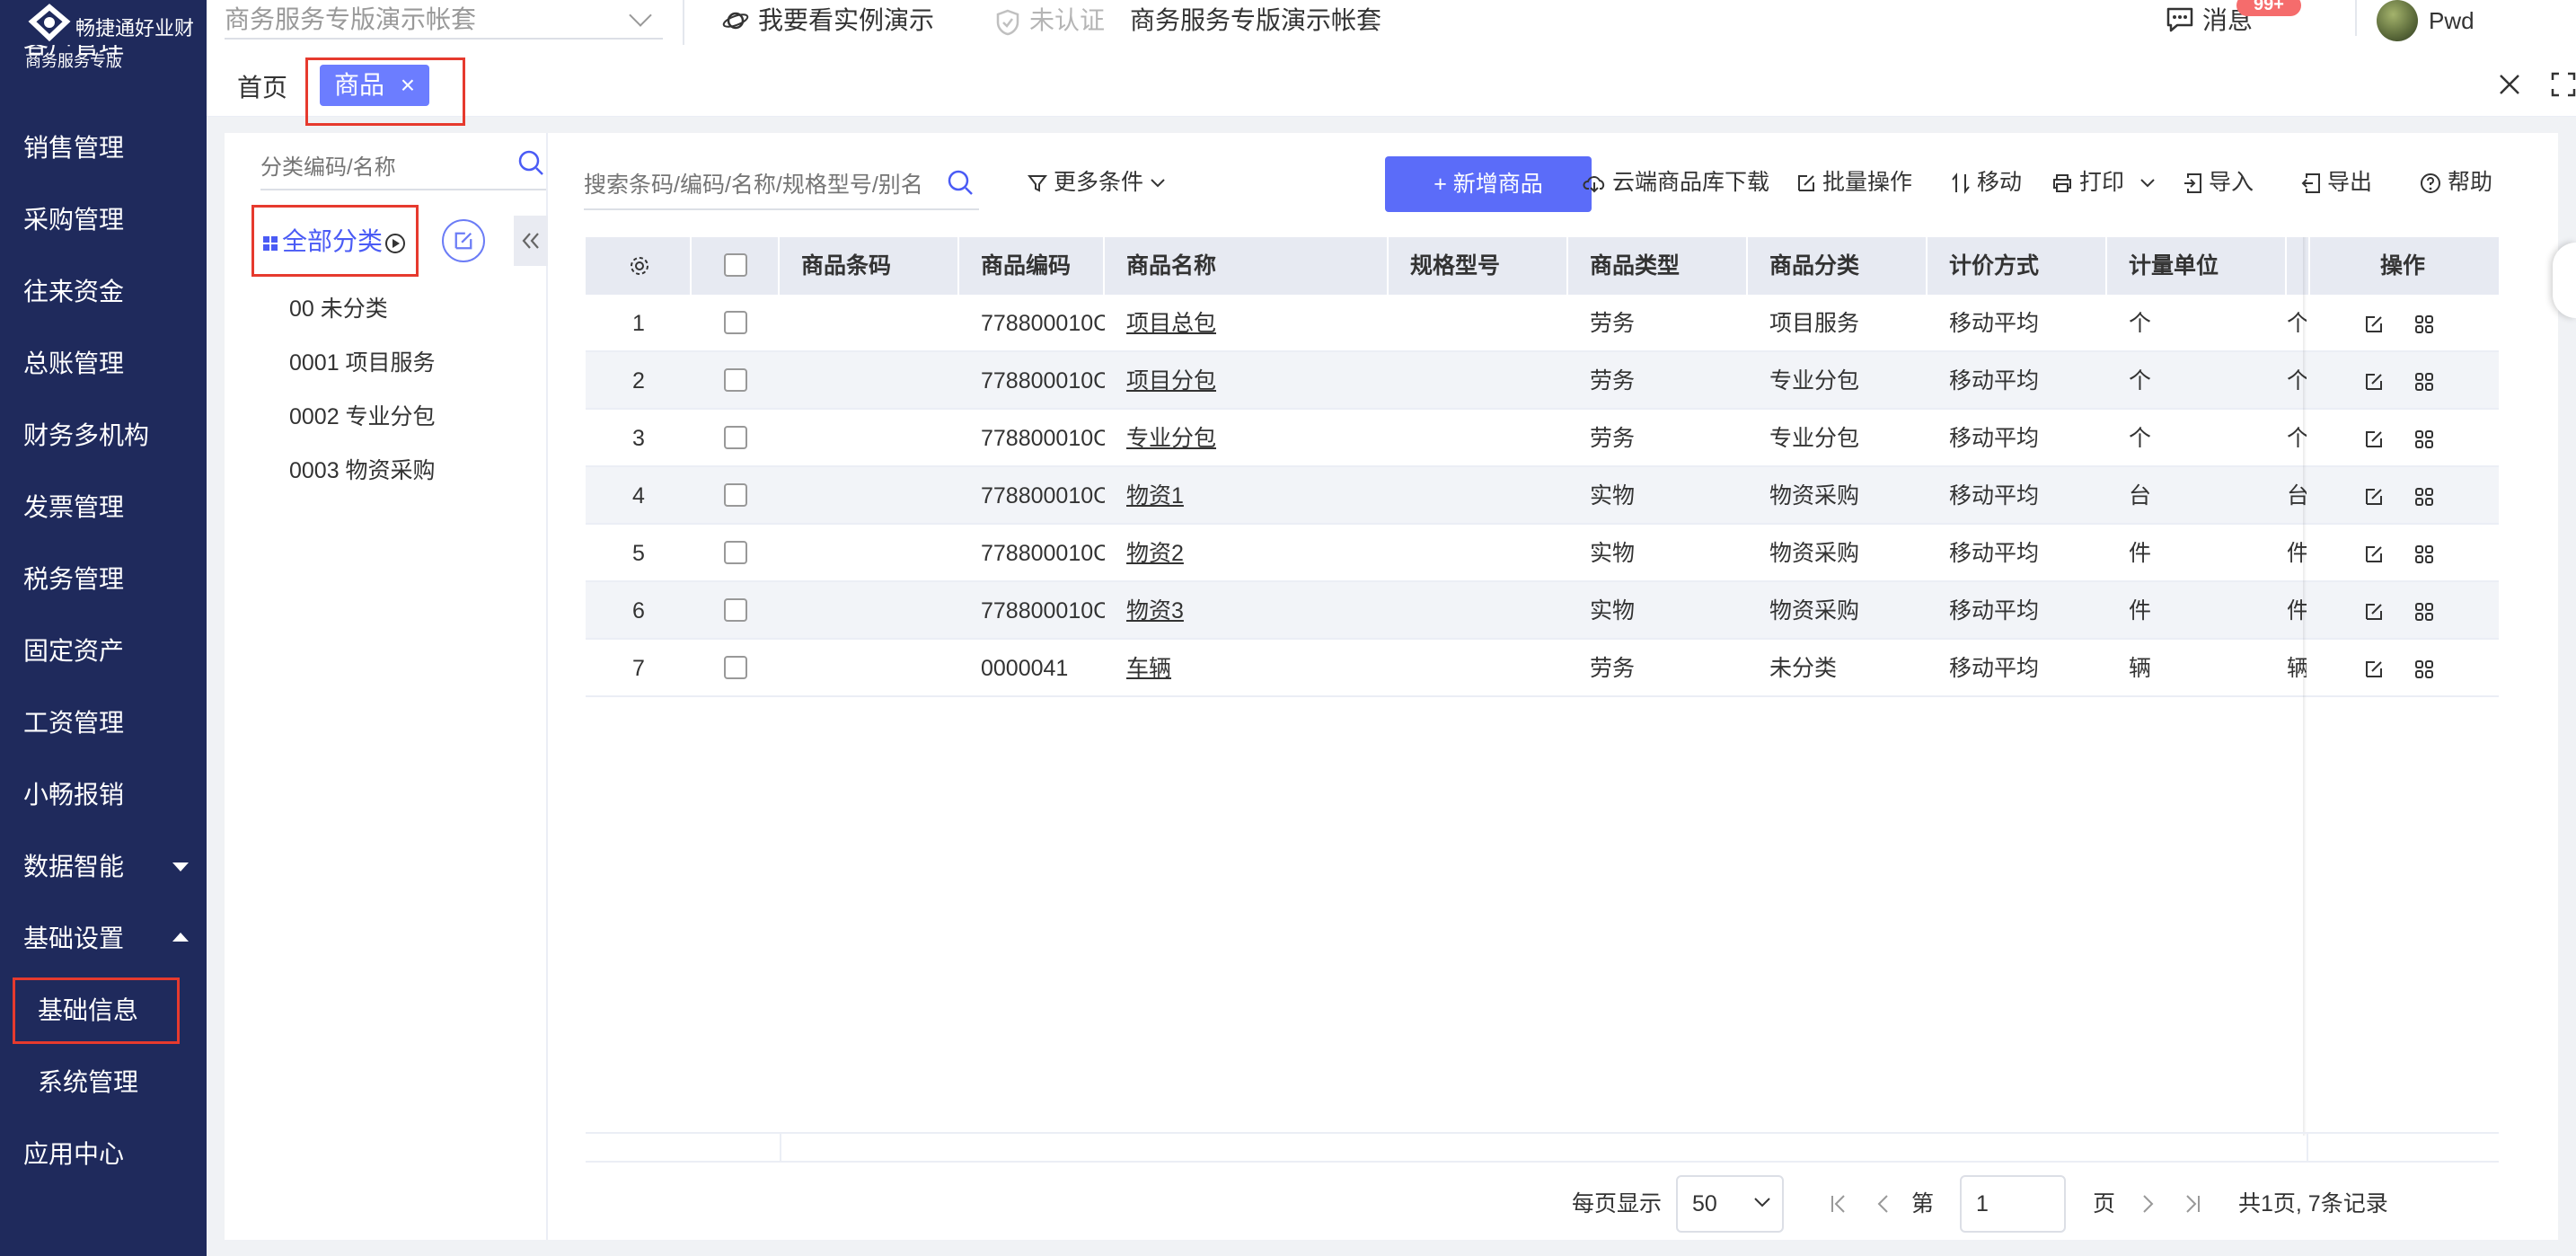 This screenshot has height=1256, width=2576. What do you see at coordinates (1247, 381) in the screenshot?
I see `cell-name: 项目分包` at bounding box center [1247, 381].